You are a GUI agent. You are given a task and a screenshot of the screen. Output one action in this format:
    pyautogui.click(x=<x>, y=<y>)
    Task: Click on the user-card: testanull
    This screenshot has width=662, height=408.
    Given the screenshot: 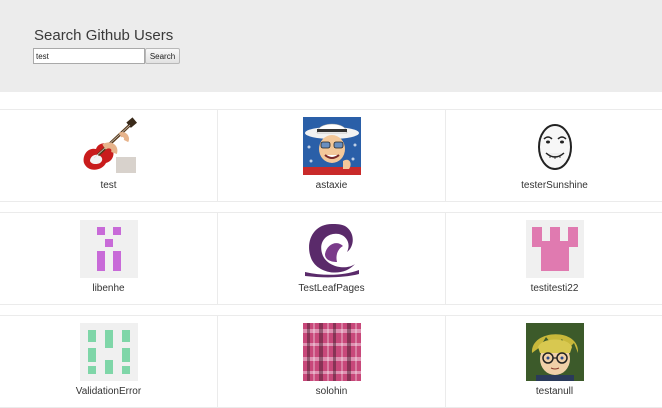 What is the action you would take?
    pyautogui.click(x=553, y=361)
    